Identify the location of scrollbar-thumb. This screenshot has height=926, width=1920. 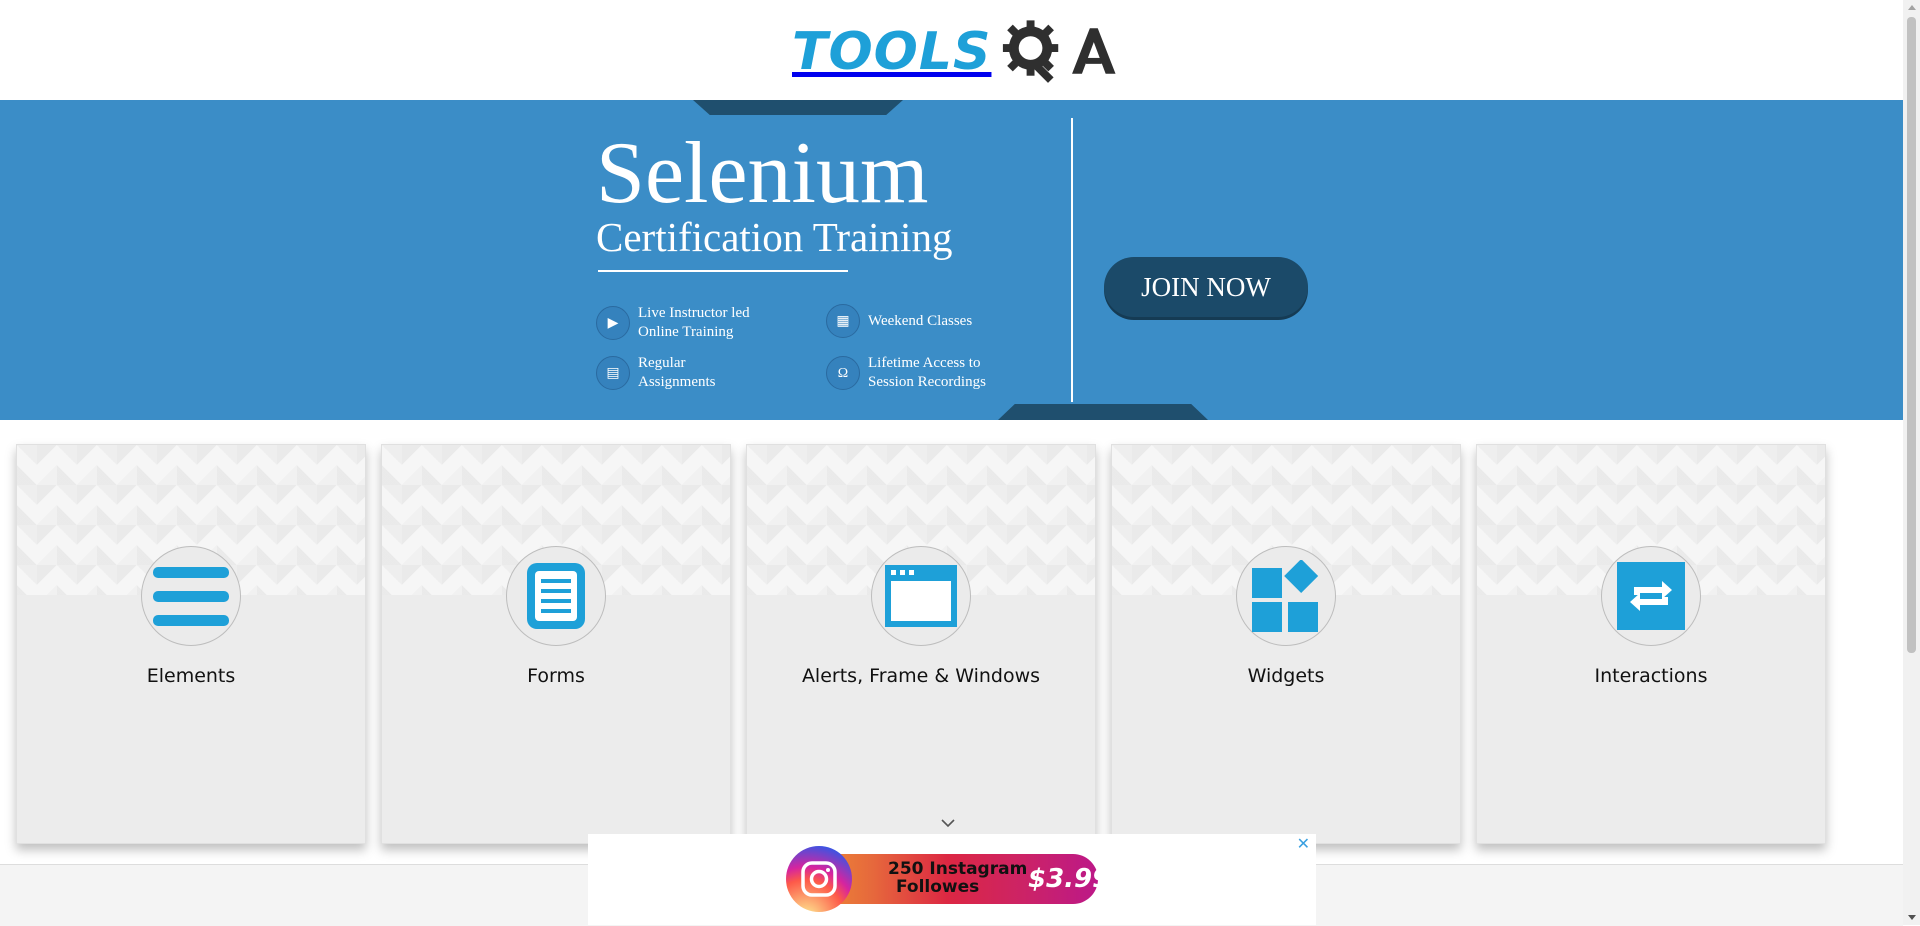
(1911, 335).